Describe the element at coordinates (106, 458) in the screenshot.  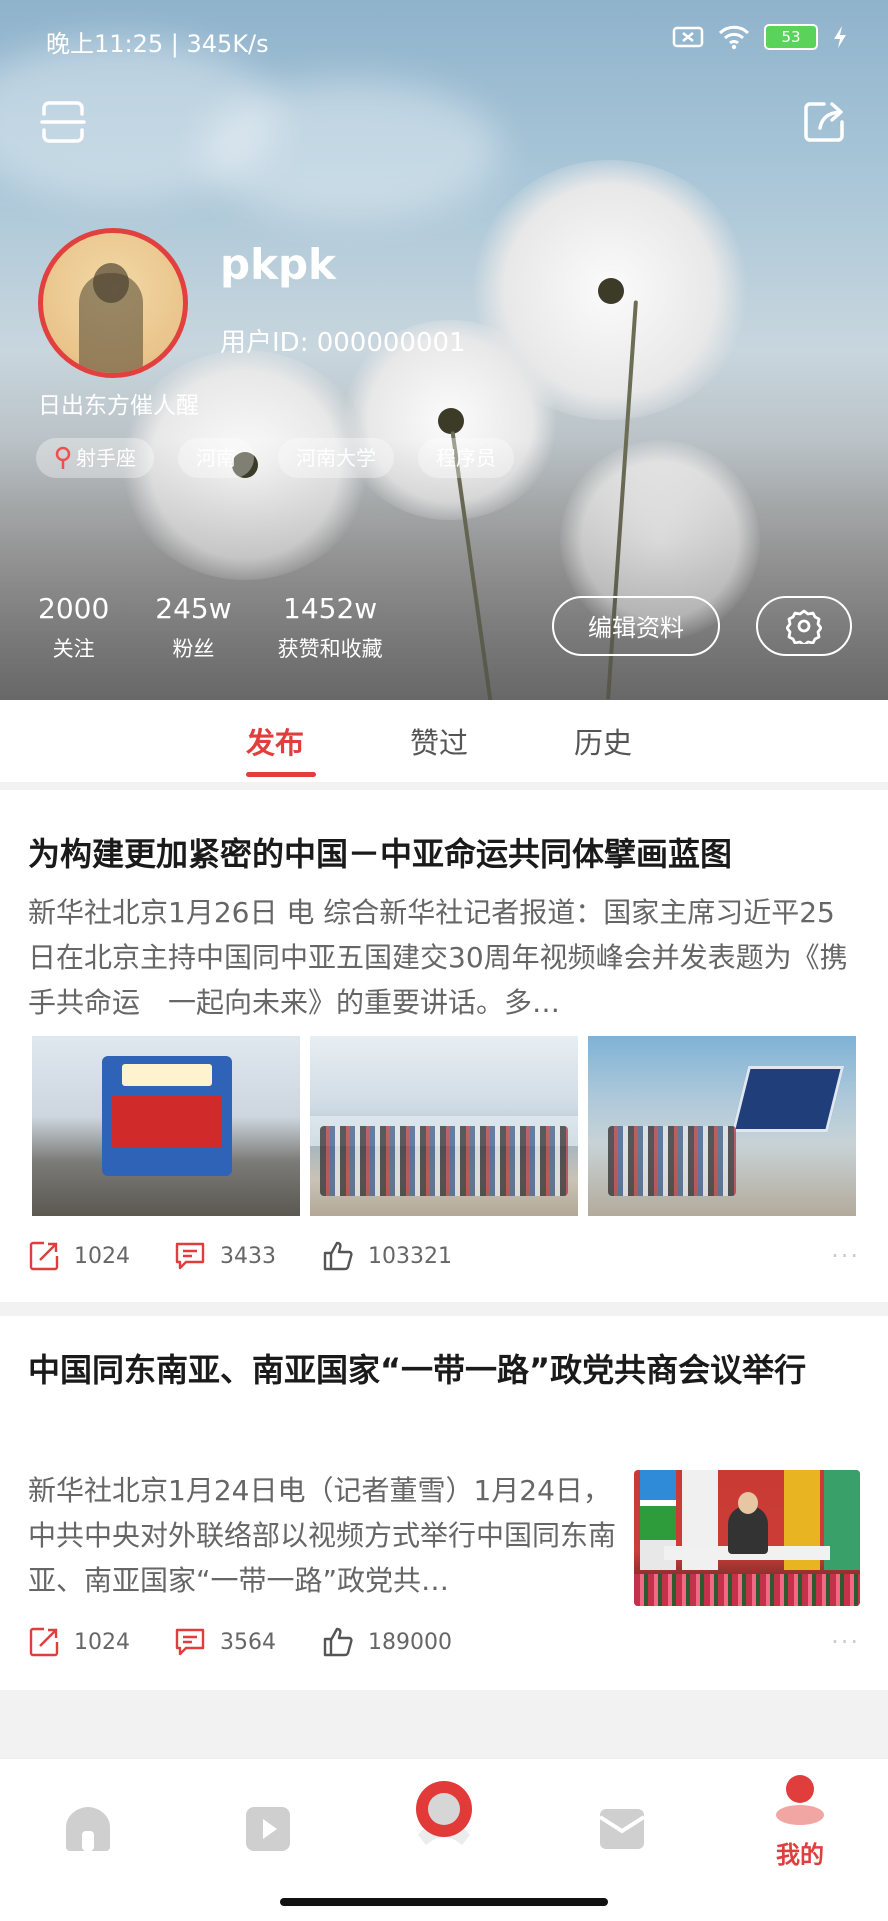
I see `tag-label: 射手座` at that location.